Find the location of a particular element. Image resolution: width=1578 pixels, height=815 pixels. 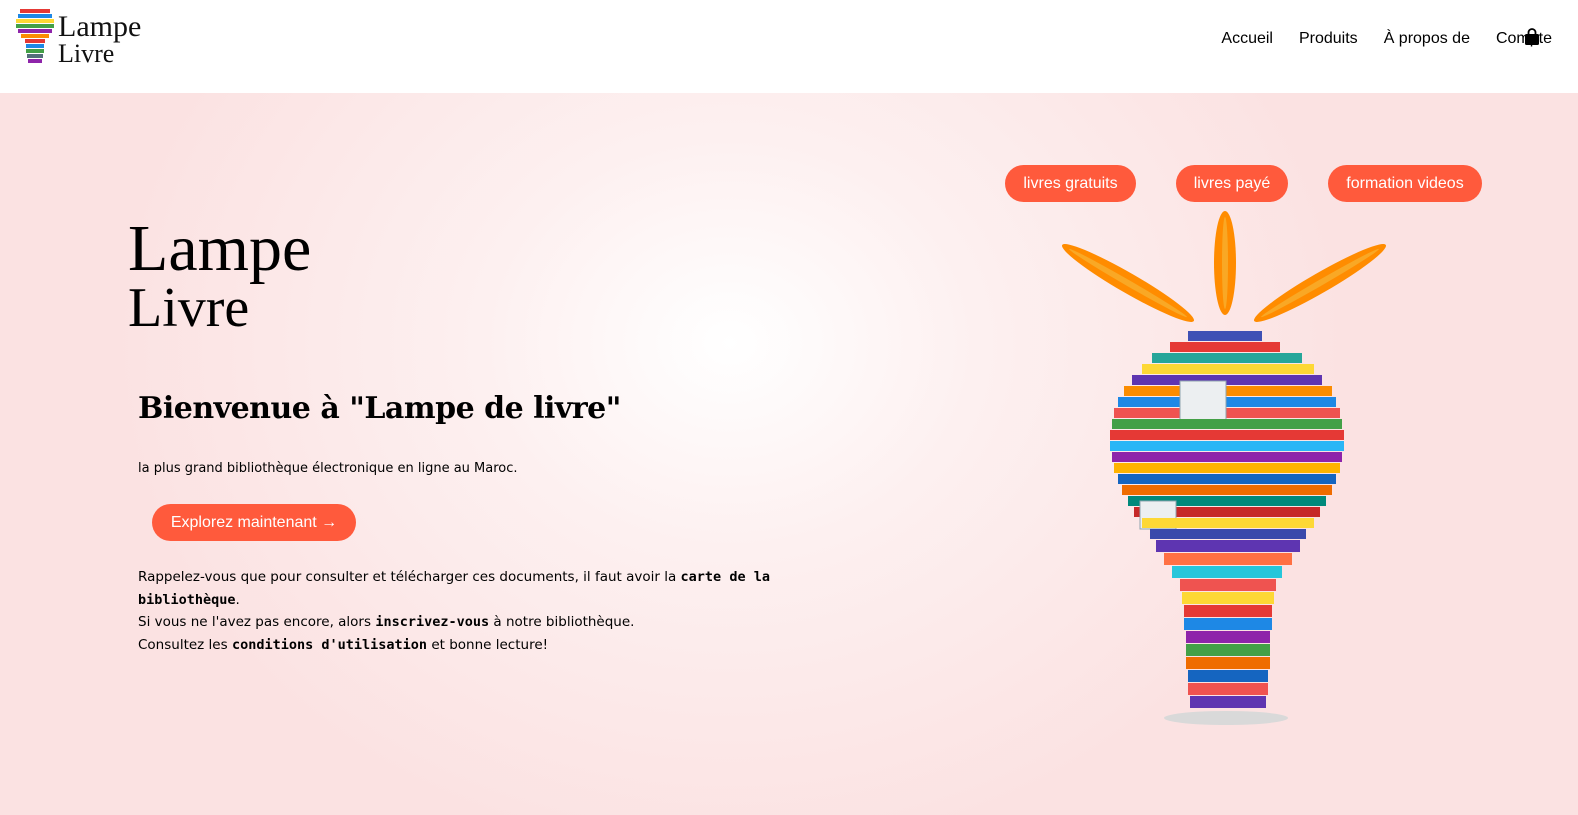

shopping-bag-icon is located at coordinates (1532, 37).